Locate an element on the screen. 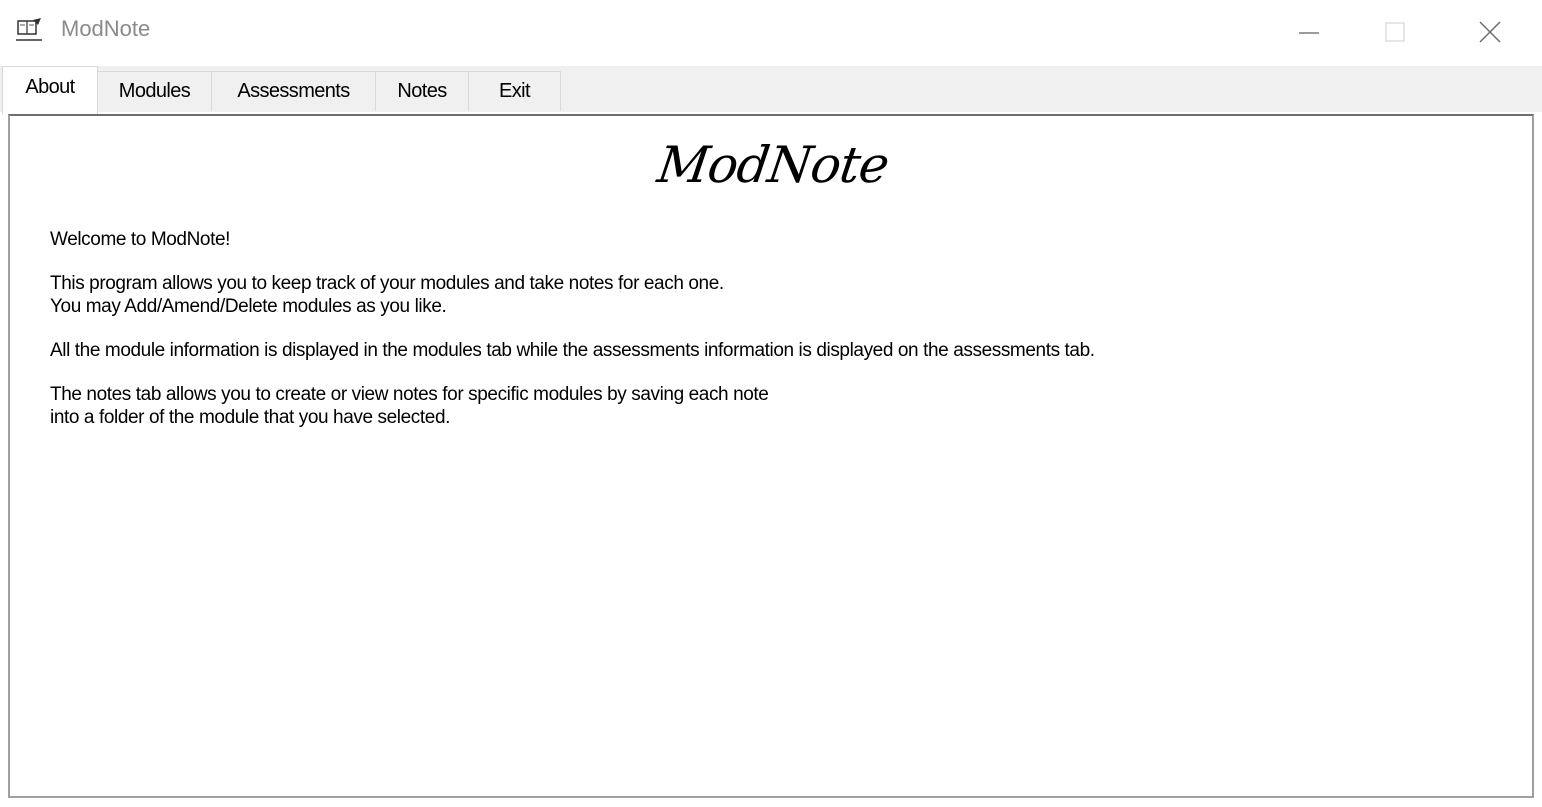 The image size is (1542, 807). about-paragraph: Welcome to ModNote! is located at coordinates (780, 239).